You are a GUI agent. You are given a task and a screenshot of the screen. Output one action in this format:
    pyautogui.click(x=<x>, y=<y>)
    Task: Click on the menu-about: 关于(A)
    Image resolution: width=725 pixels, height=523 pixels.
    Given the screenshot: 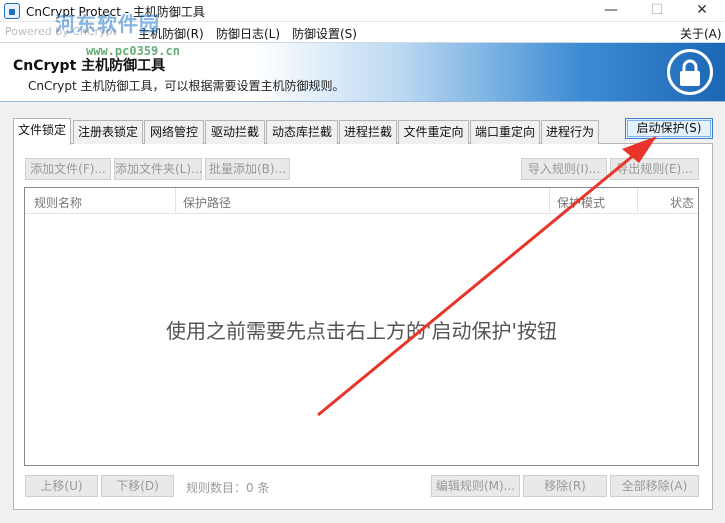 What is the action you would take?
    pyautogui.click(x=701, y=33)
    